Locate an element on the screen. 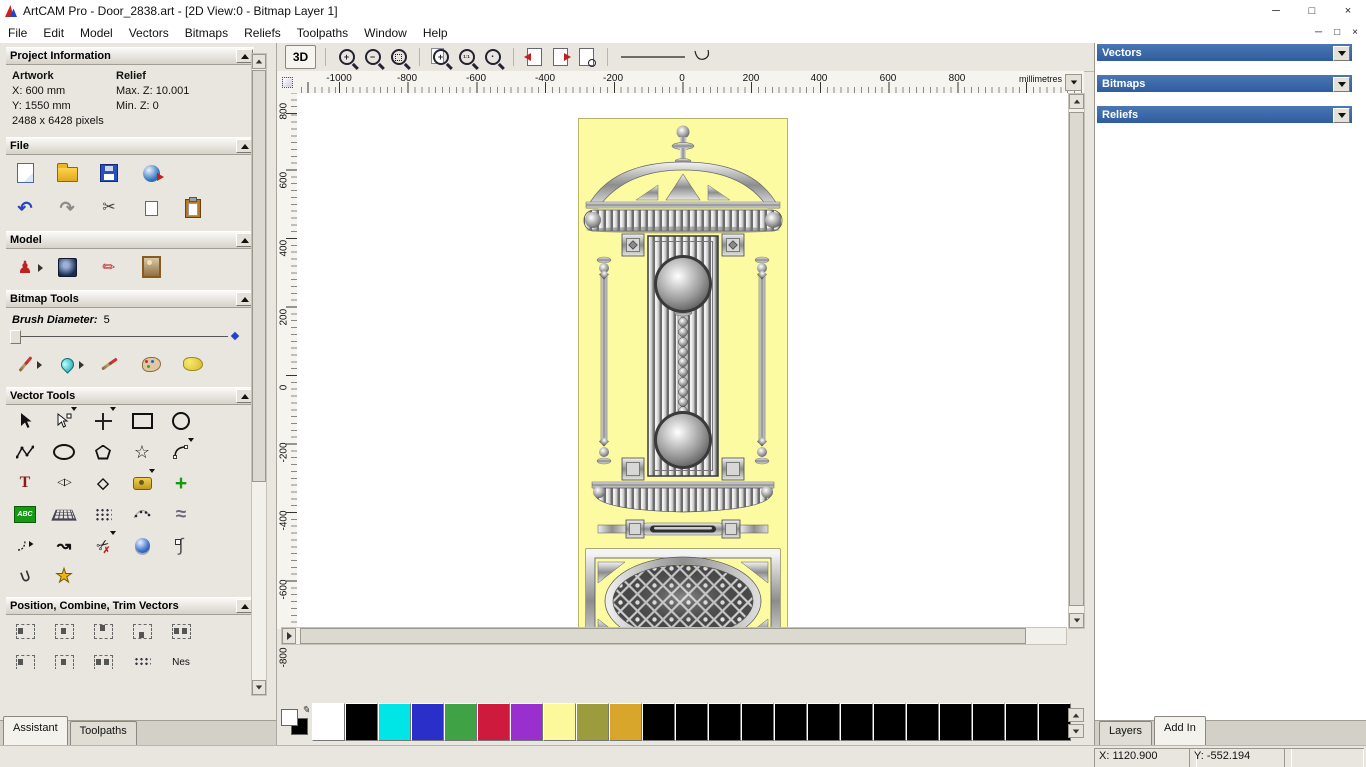 This screenshot has width=1366, height=767. edit-curve-icon is located at coordinates (181, 545).